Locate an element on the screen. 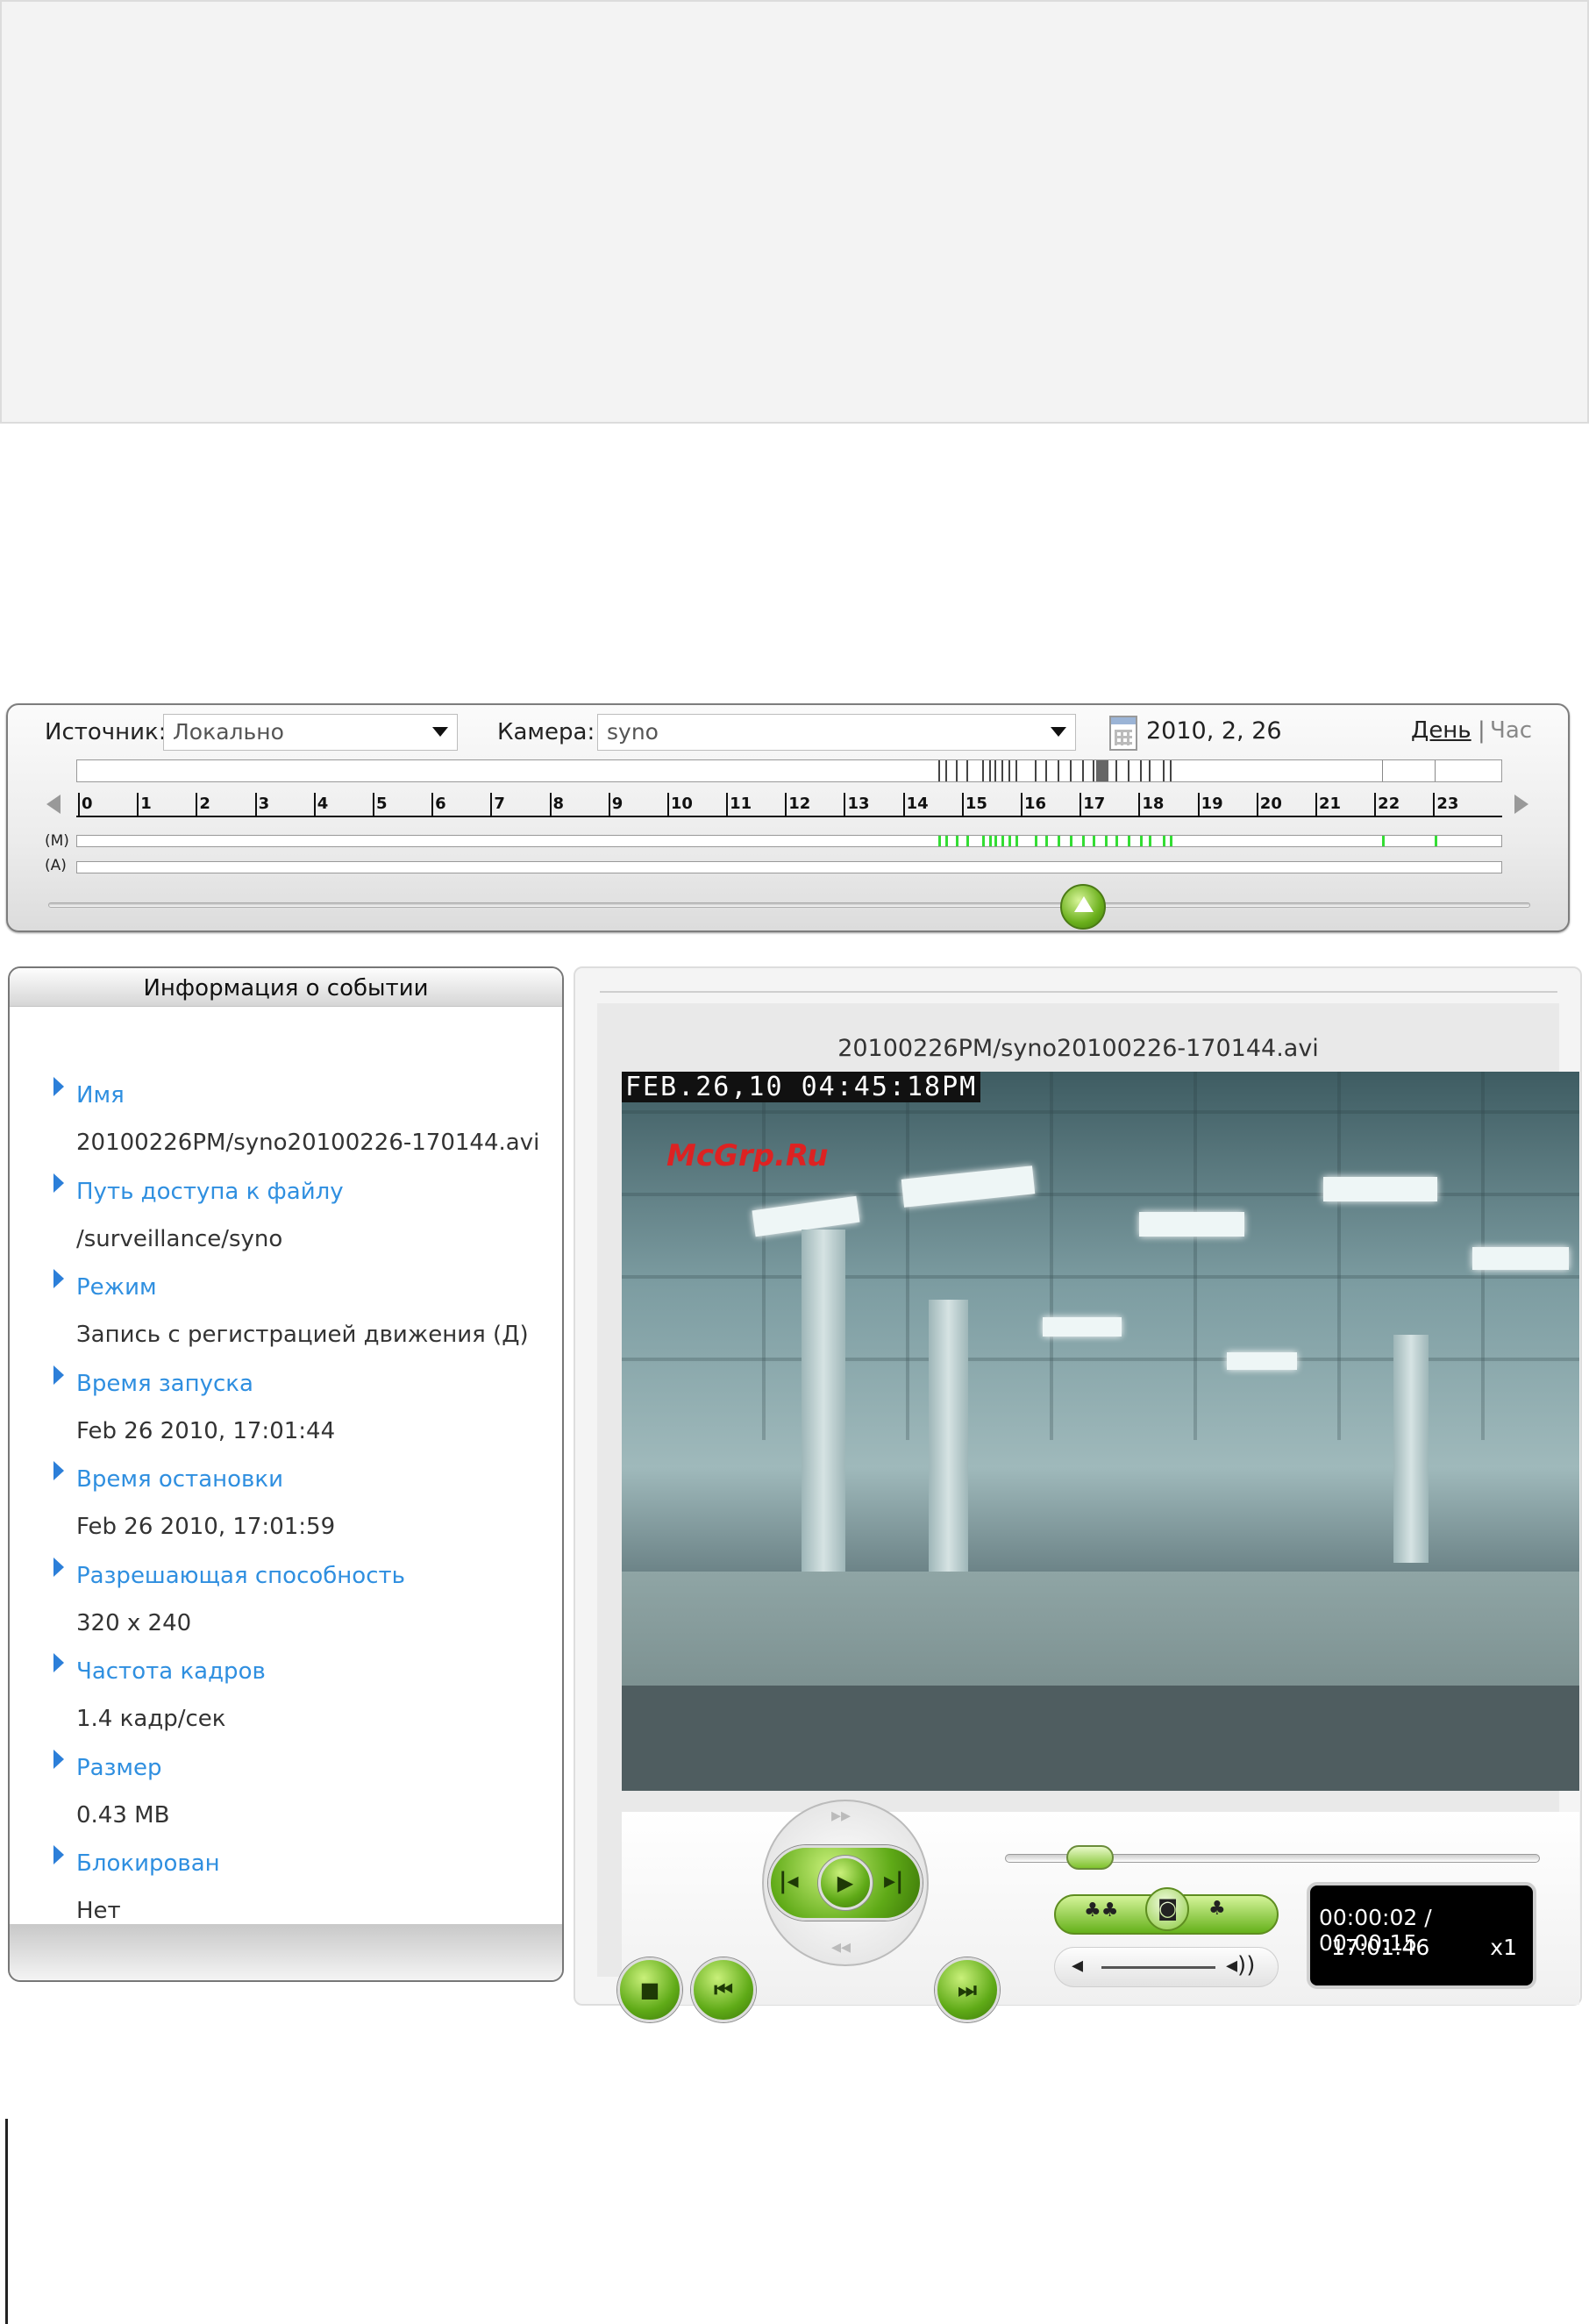 The height and width of the screenshot is (2324, 1589). zoom-in-icon: ♣ is located at coordinates (1217, 1909).